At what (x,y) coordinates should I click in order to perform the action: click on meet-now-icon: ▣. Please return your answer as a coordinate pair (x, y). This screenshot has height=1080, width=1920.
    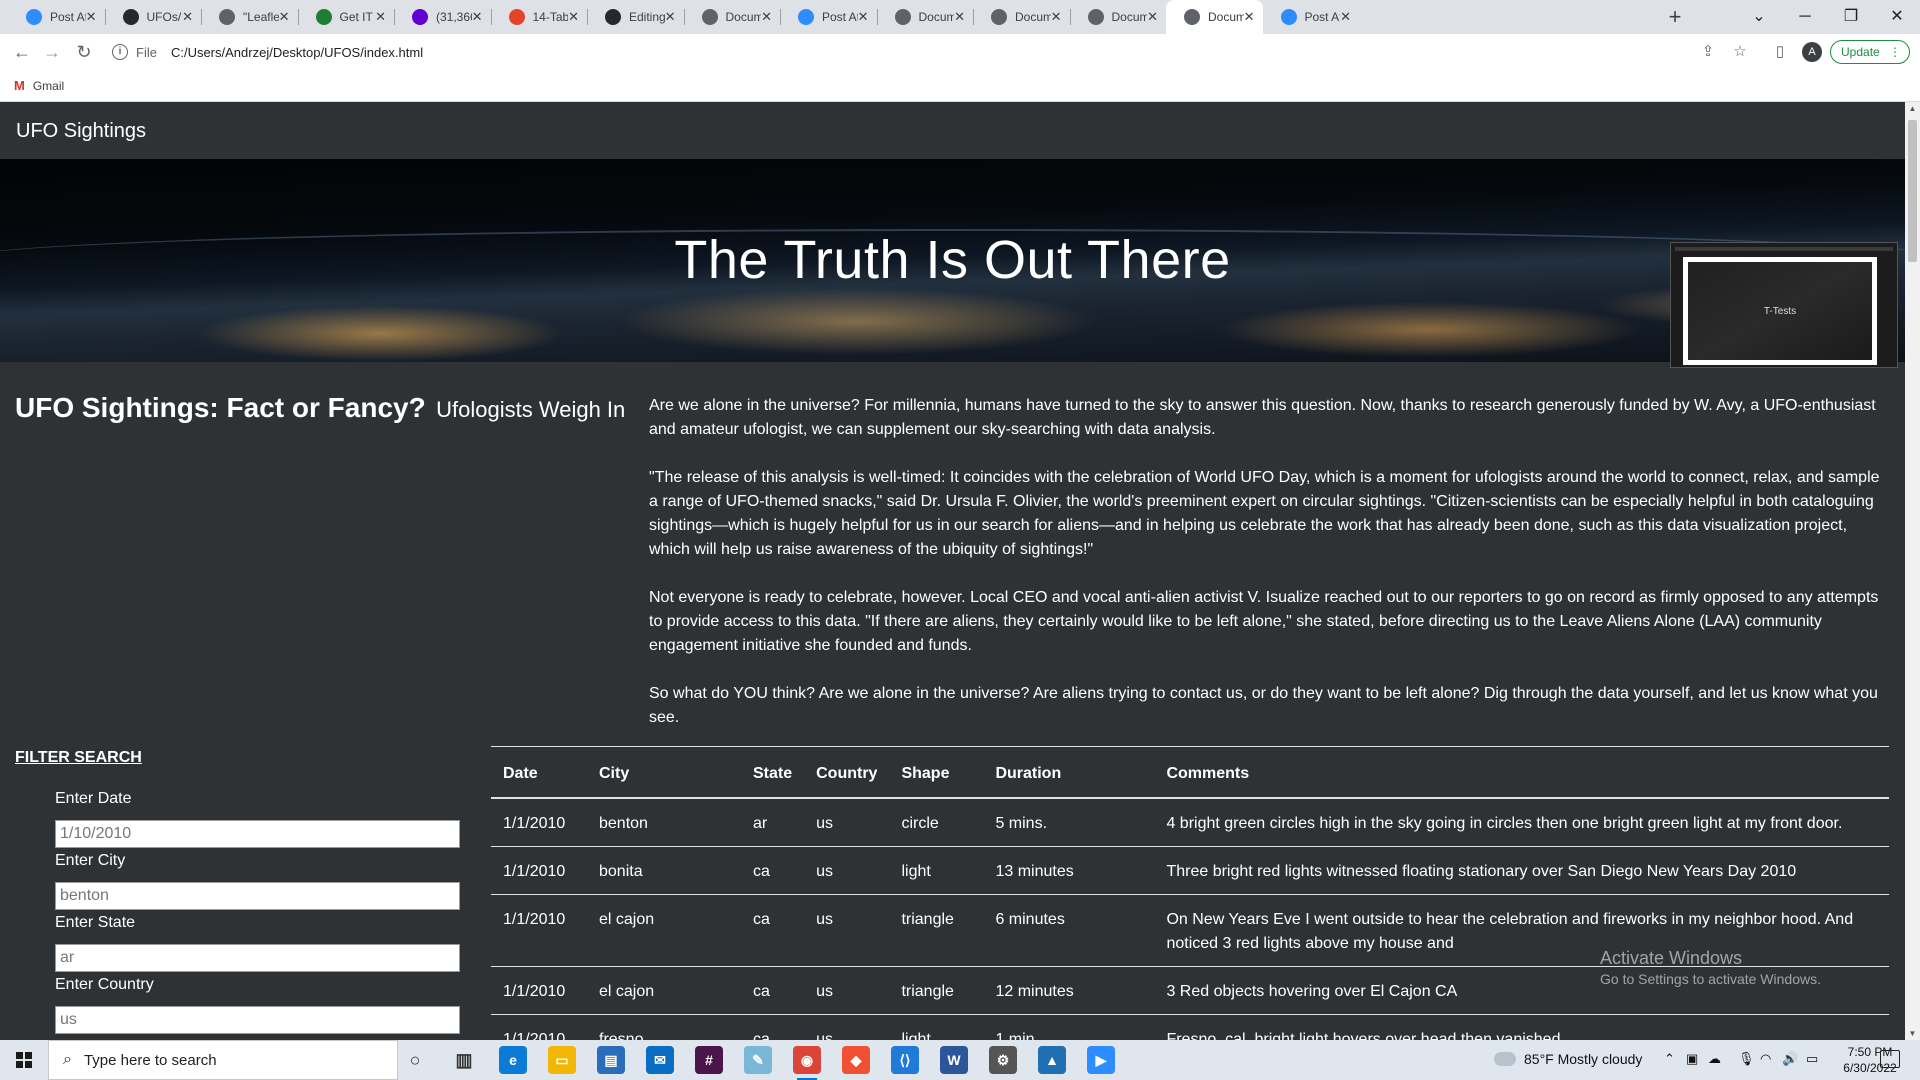
    Looking at the image, I should click on (1692, 1059).